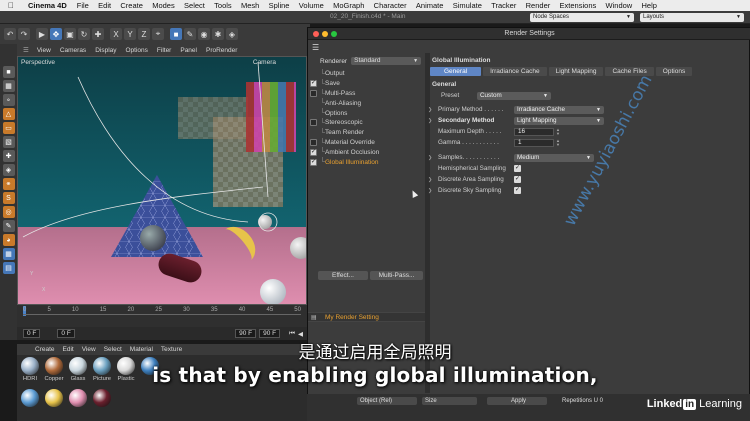 The image size is (750, 421). I want to click on viewport-menu-display: Display, so click(105, 50).